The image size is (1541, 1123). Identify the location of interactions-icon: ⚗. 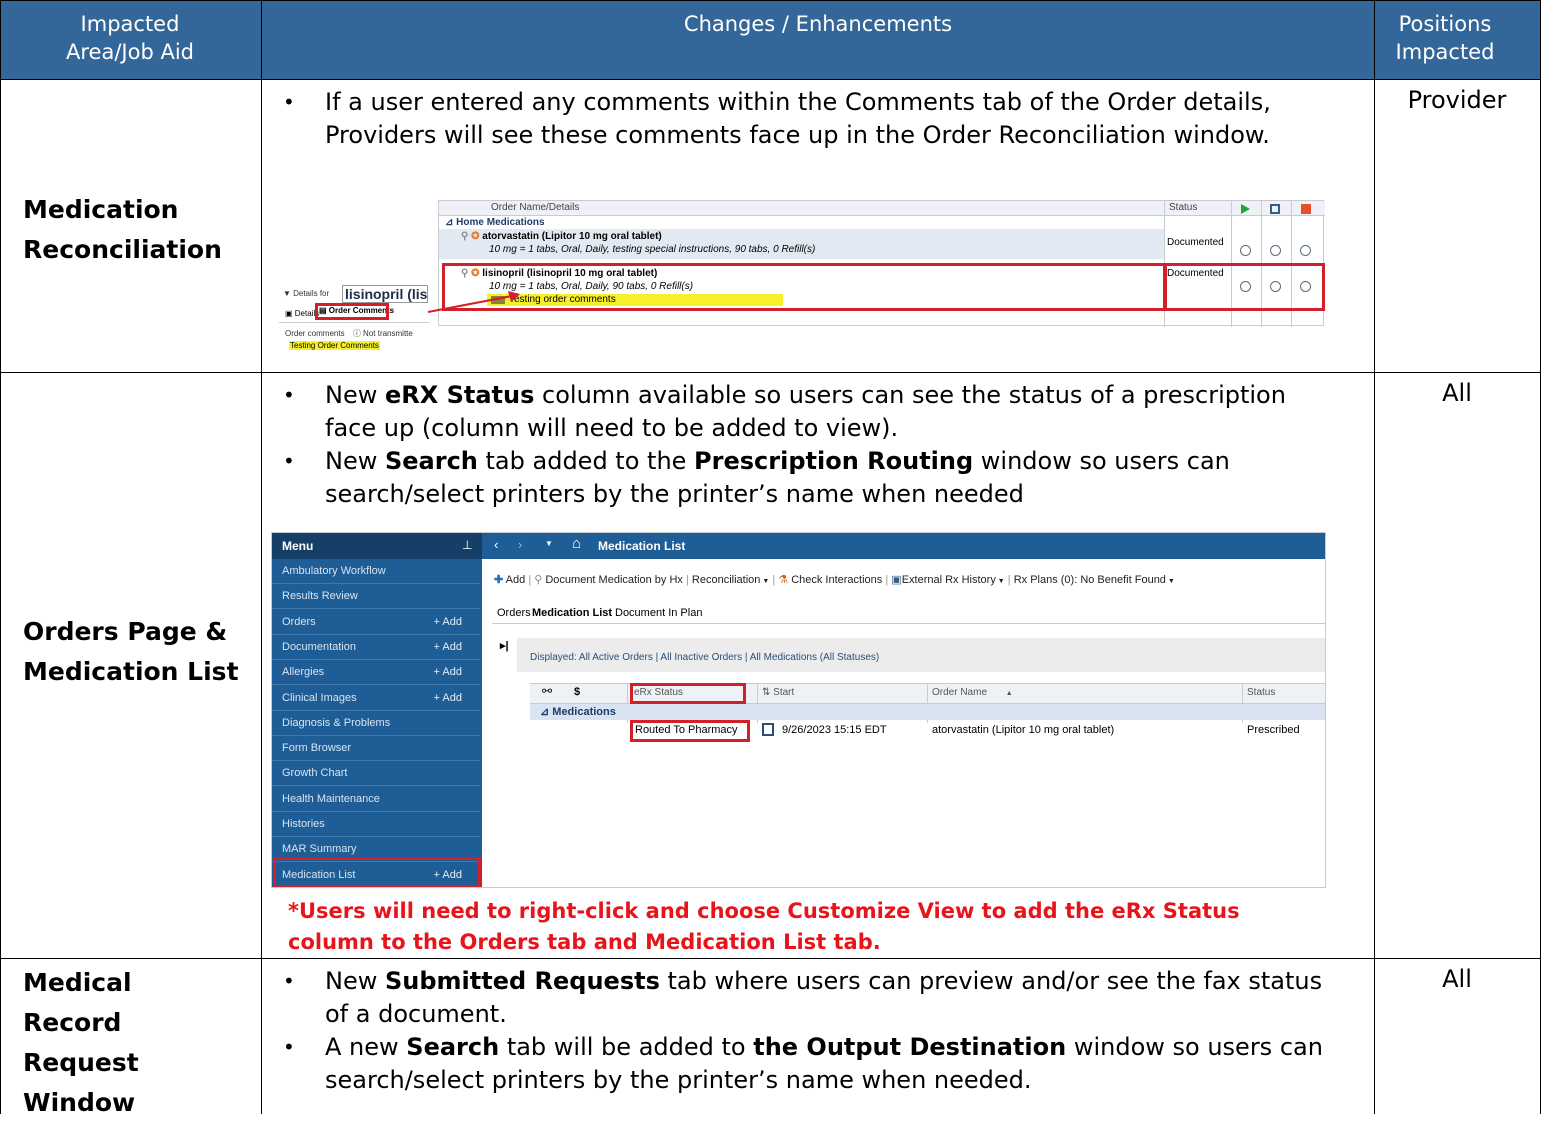
(783, 580).